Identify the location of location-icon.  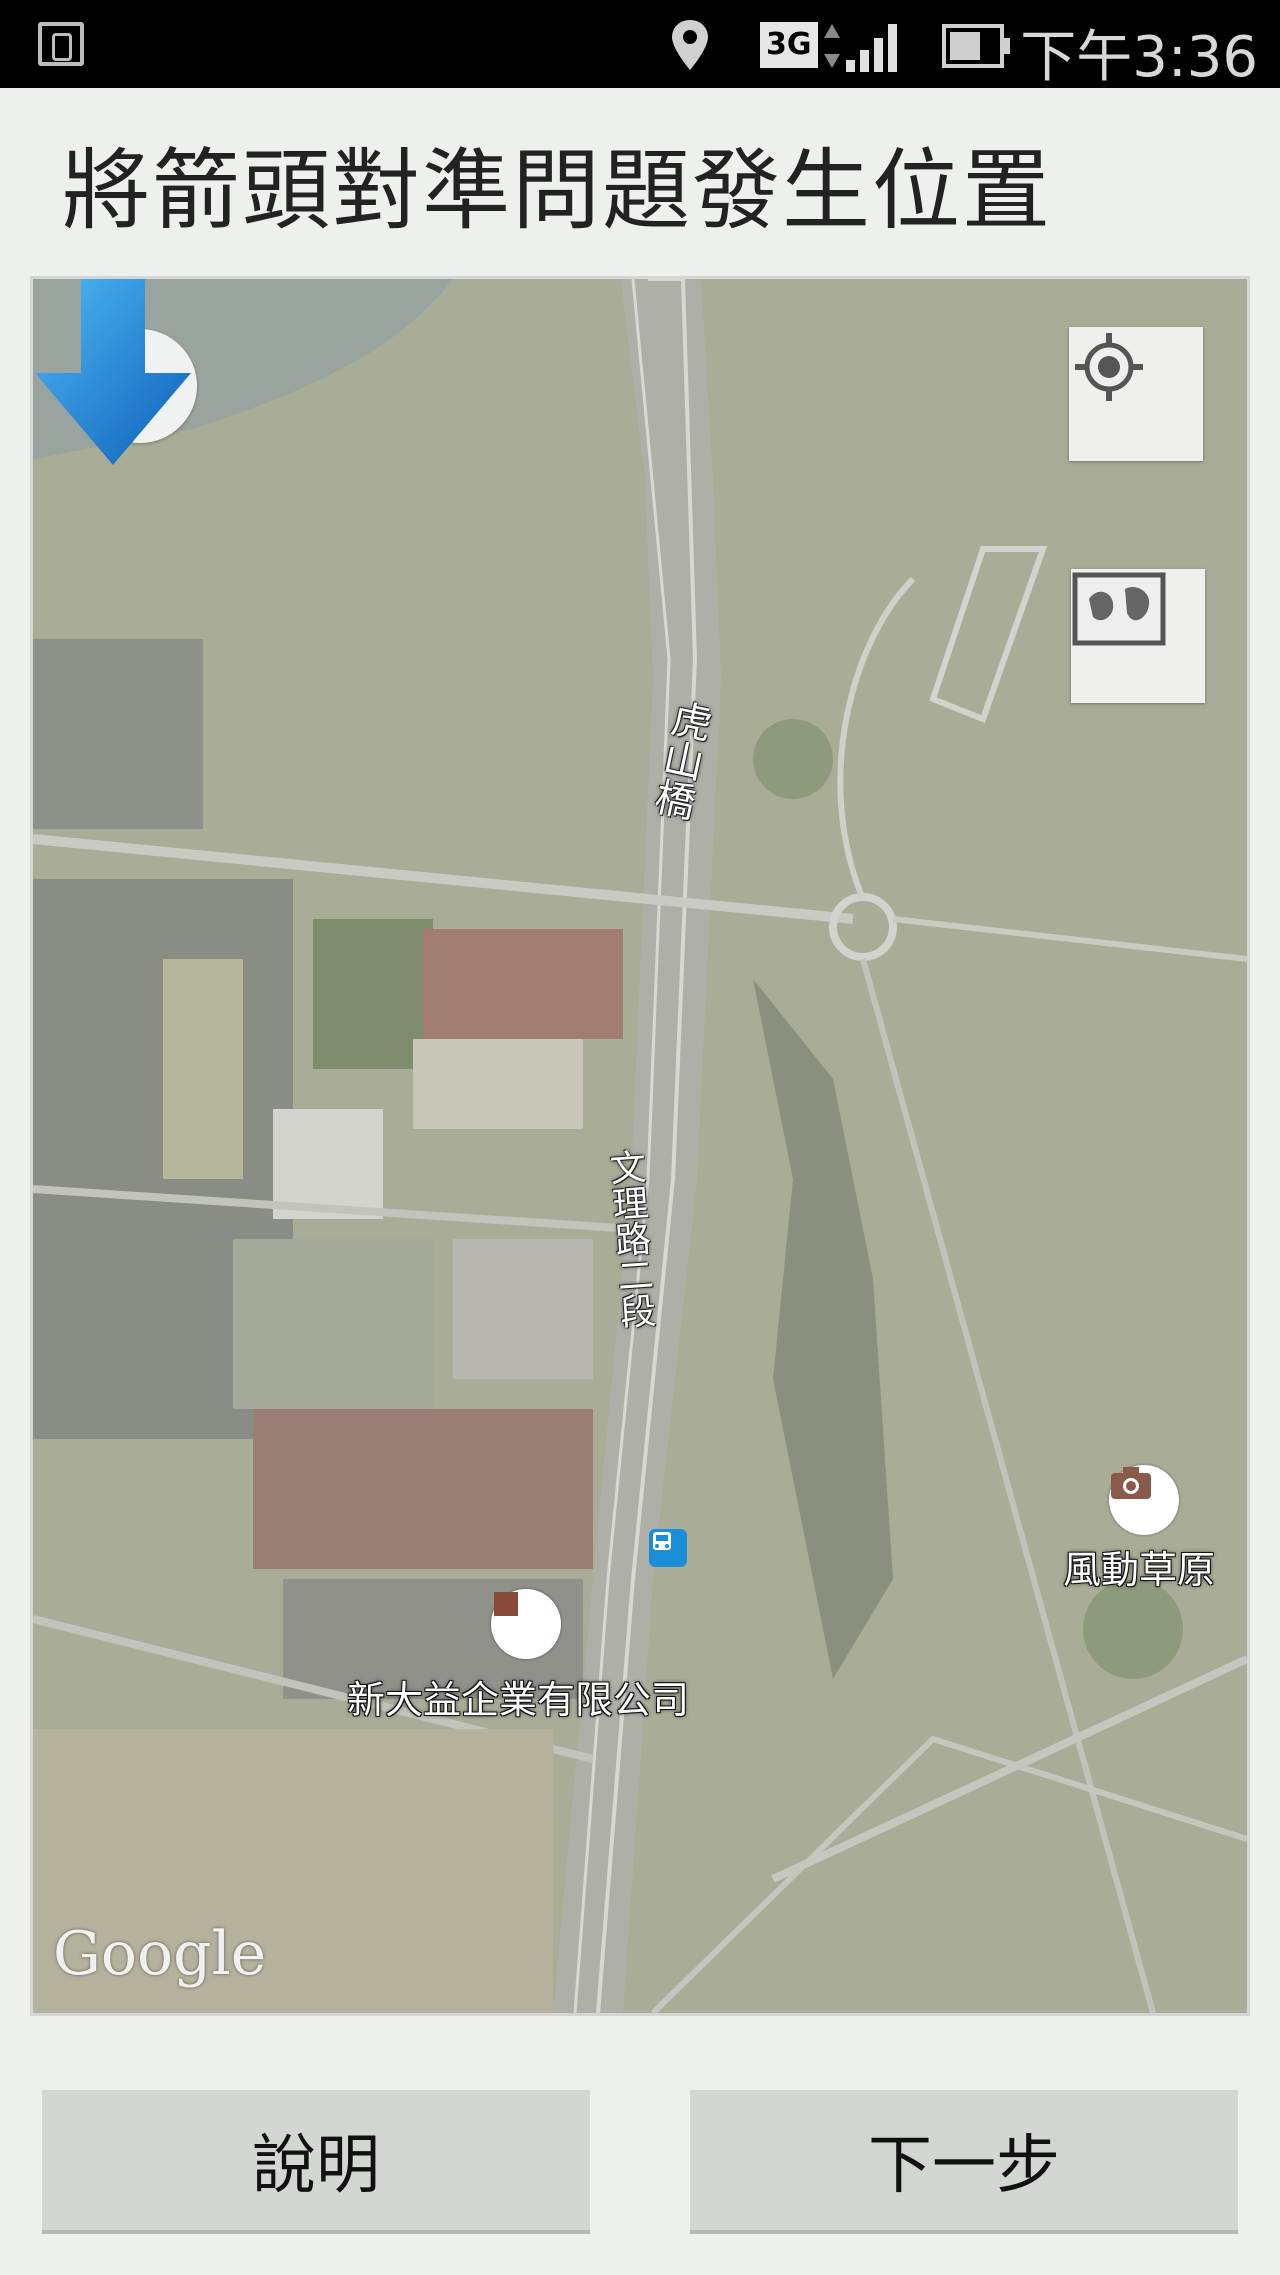
(690, 45).